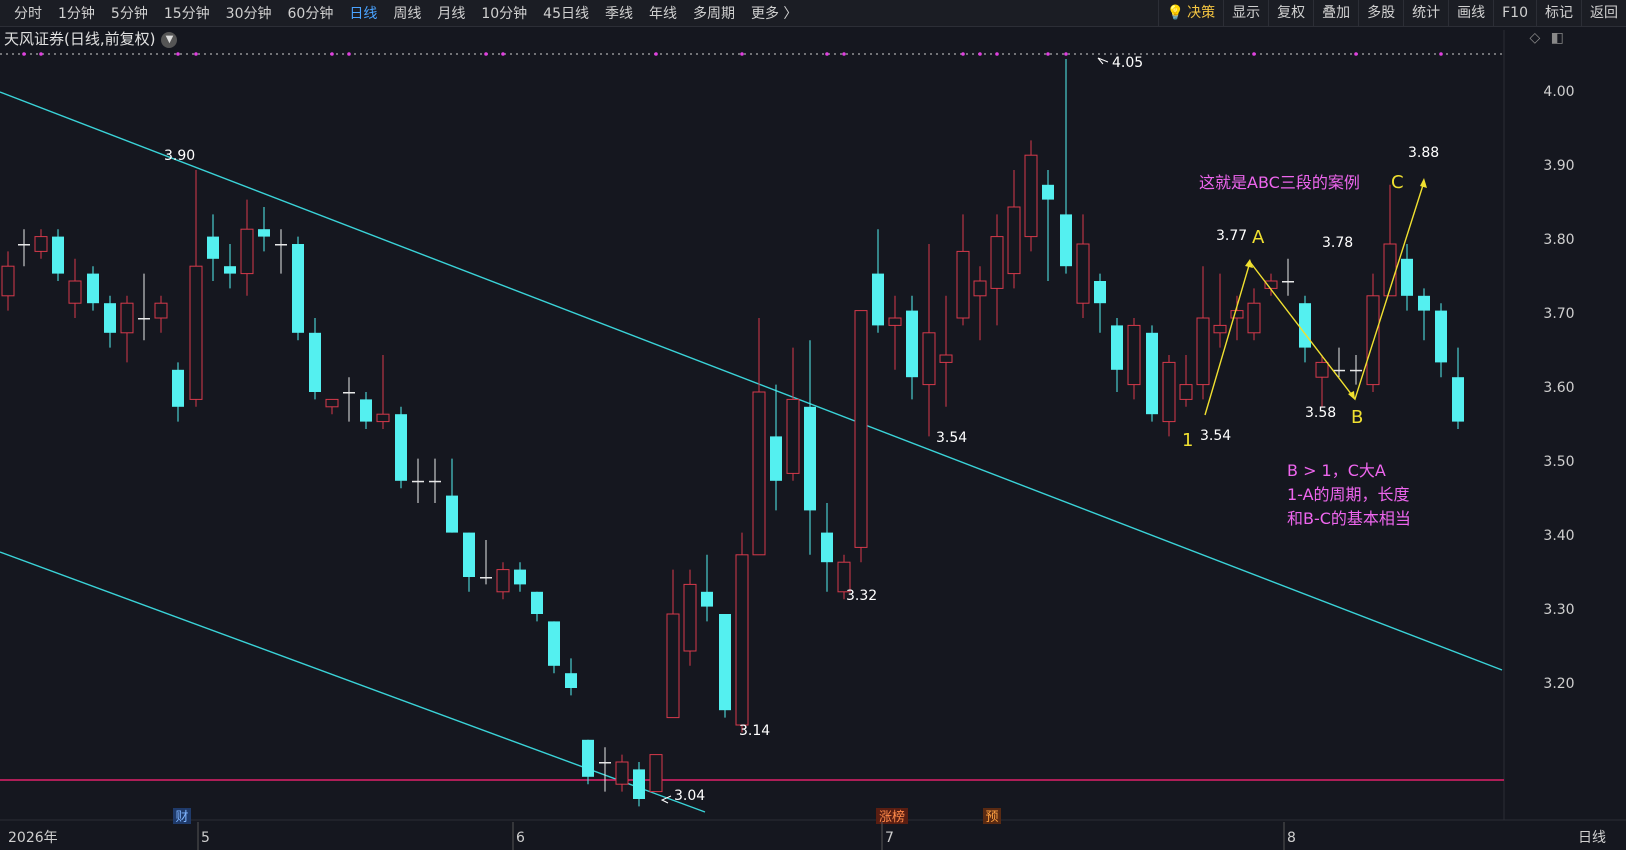 This screenshot has width=1626, height=850. What do you see at coordinates (353, 682) in the screenshot?
I see `lower-trendline` at bounding box center [353, 682].